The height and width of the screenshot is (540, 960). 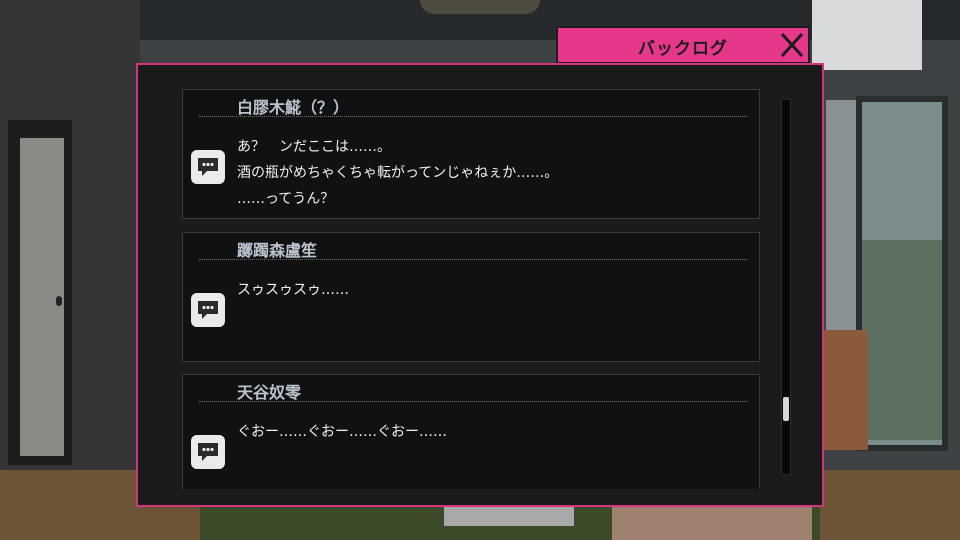 I want to click on close-icon, so click(x=792, y=45).